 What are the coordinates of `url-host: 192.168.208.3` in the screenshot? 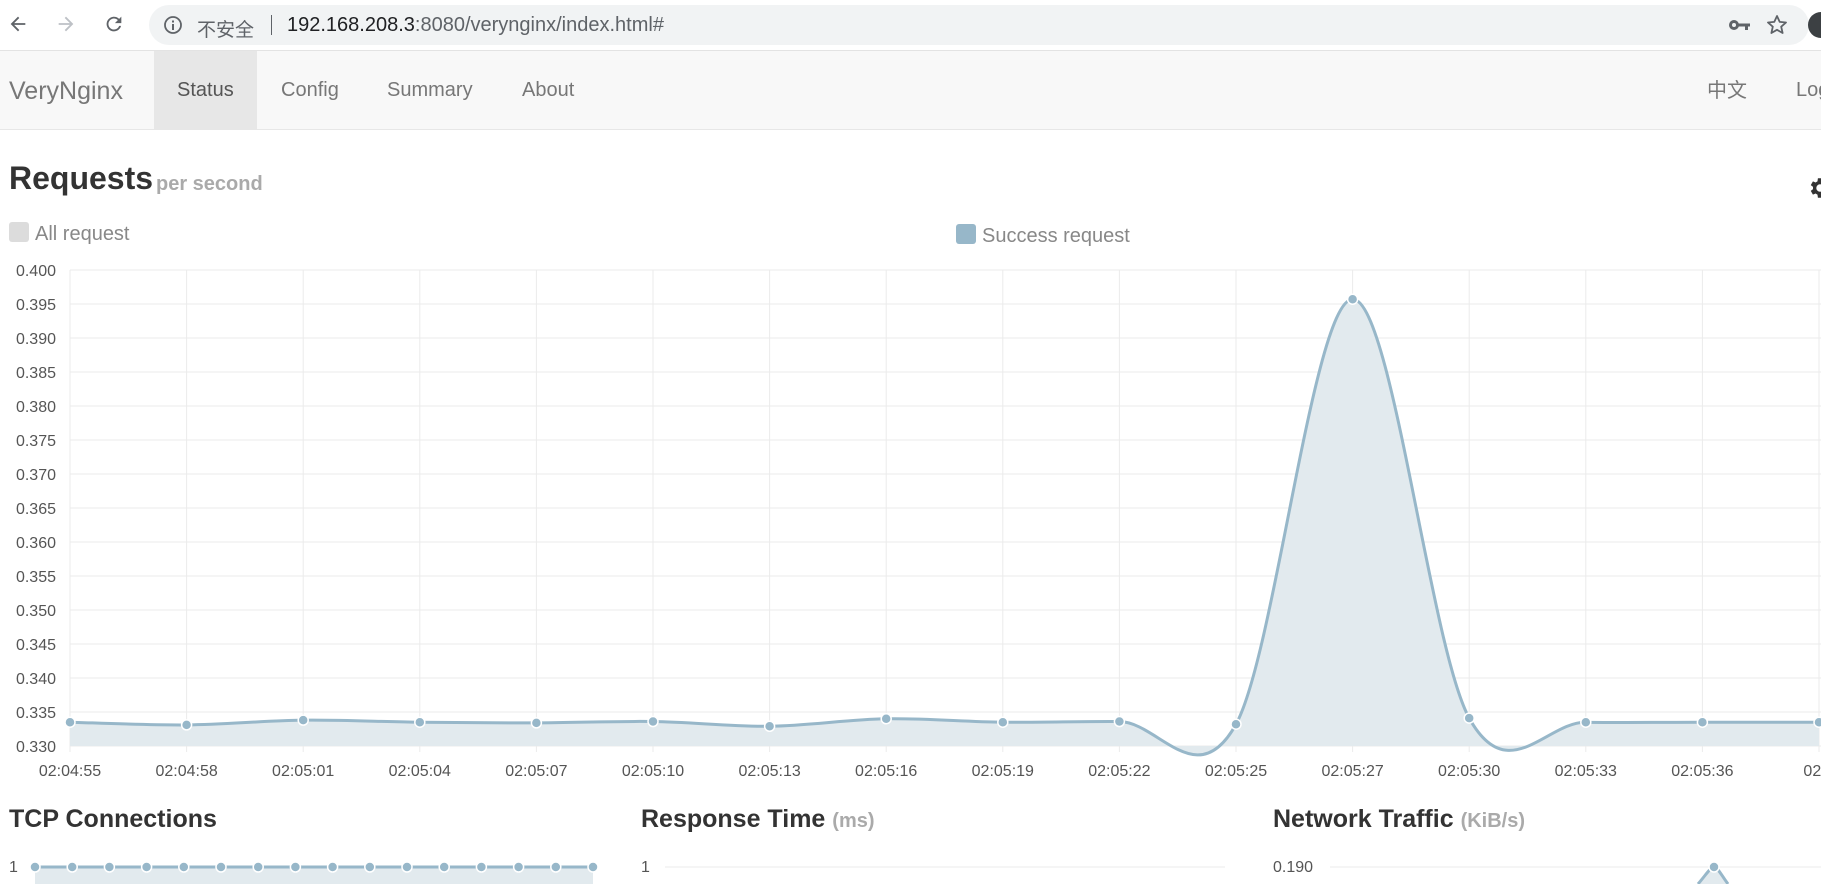 It's located at (351, 25).